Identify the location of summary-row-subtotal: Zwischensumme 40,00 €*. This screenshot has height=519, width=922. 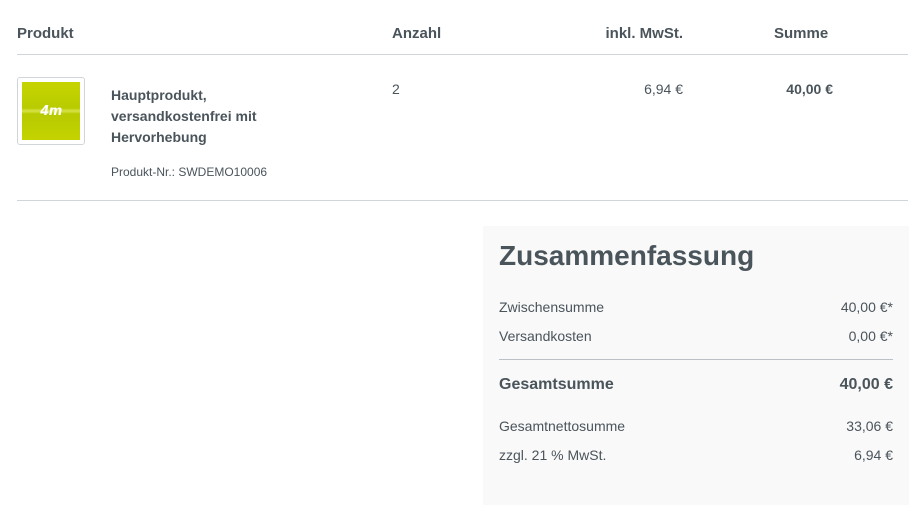
(696, 307).